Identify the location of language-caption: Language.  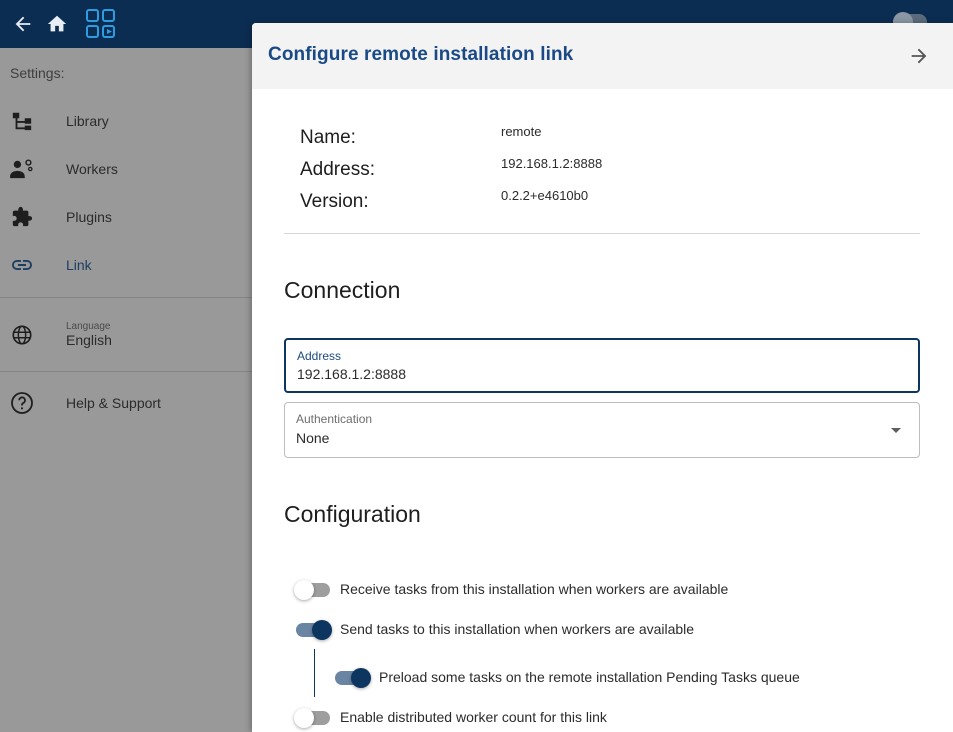
(88, 326).